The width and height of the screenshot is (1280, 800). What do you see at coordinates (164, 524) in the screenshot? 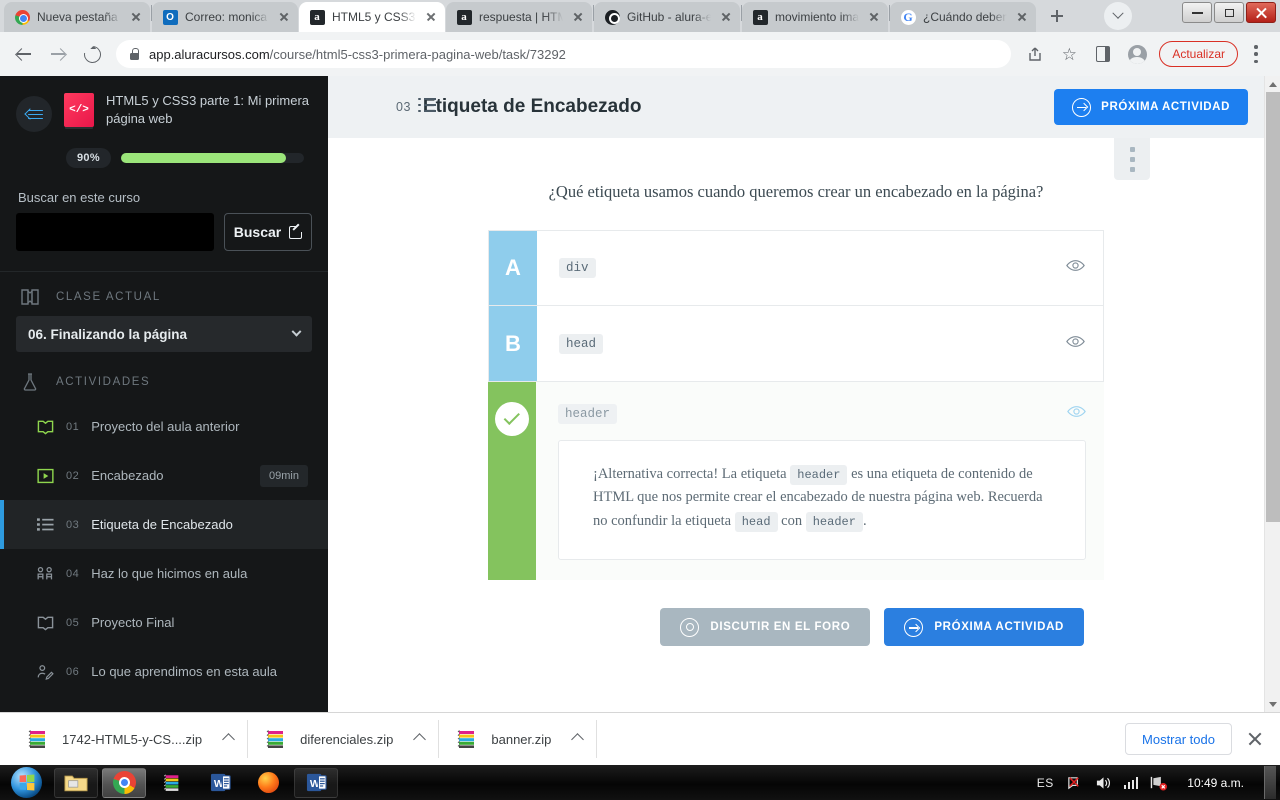
I see `sidebar-activity-03: 03 Etiqueta de Encabezado` at bounding box center [164, 524].